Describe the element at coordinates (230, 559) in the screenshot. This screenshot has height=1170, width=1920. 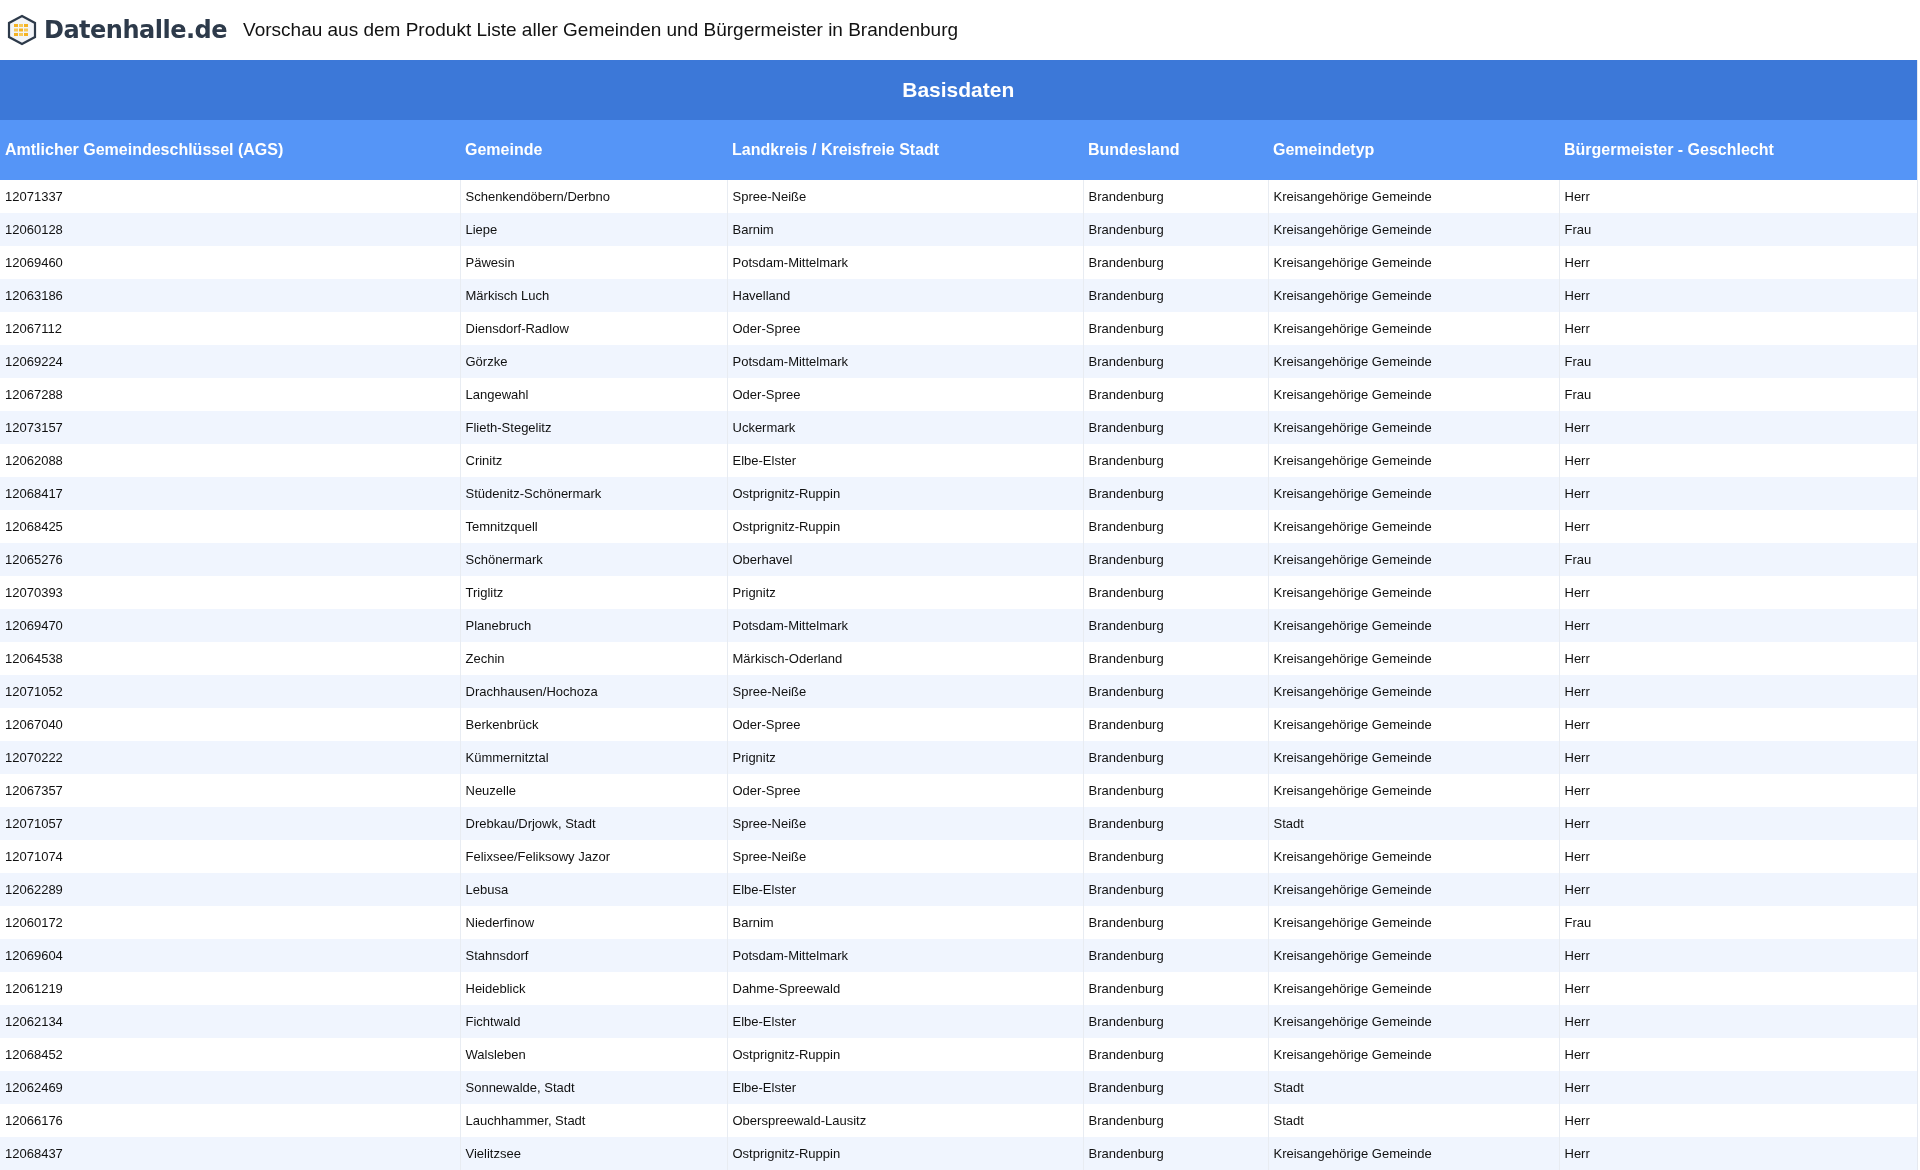
I see `table-cell: 12065276` at that location.